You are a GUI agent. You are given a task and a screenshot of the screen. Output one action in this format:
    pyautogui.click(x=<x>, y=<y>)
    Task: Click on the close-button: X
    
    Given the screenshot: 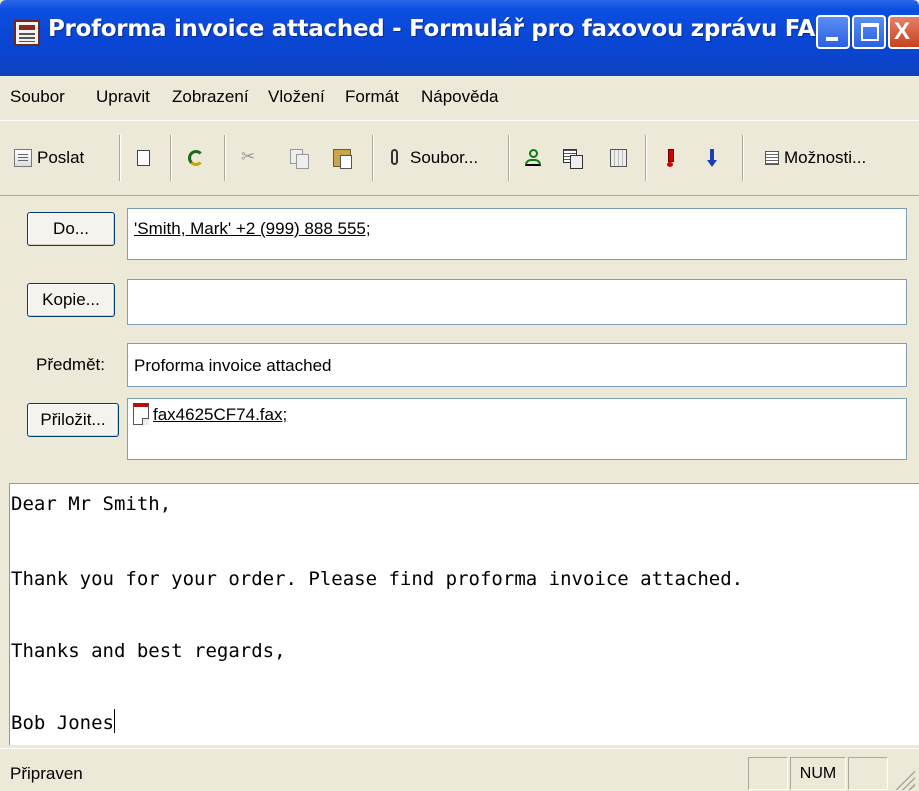 What is the action you would take?
    pyautogui.click(x=903, y=32)
    